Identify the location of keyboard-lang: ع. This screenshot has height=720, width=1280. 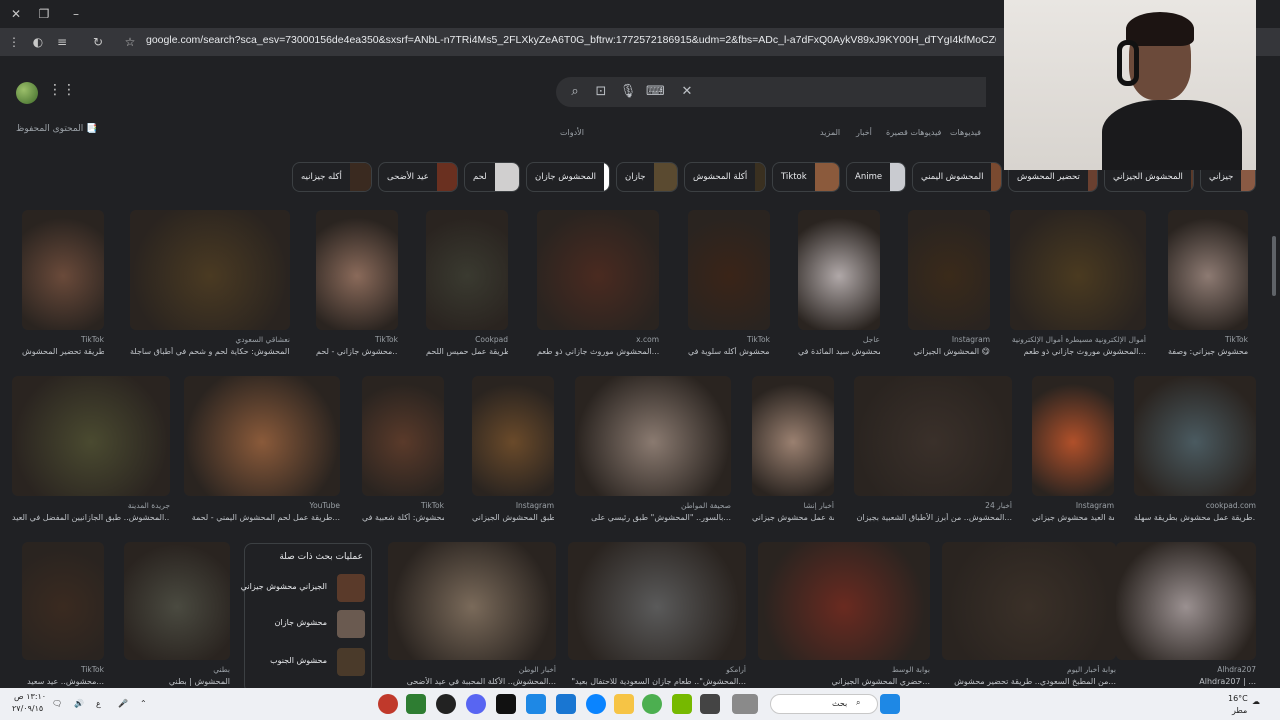
(98, 703).